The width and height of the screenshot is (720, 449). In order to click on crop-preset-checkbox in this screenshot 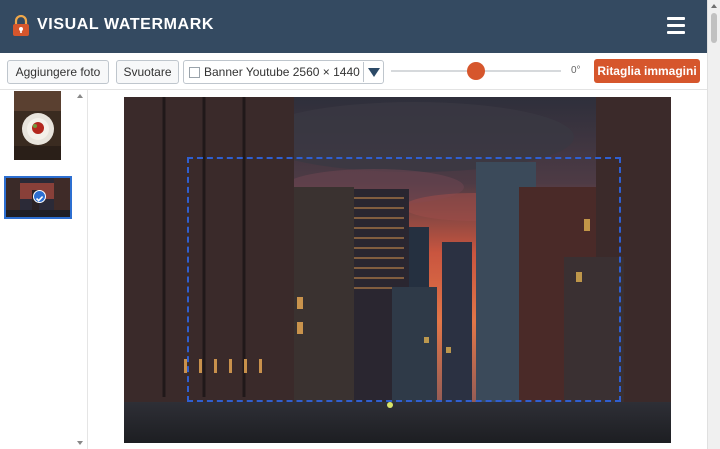, I will do `click(194, 72)`.